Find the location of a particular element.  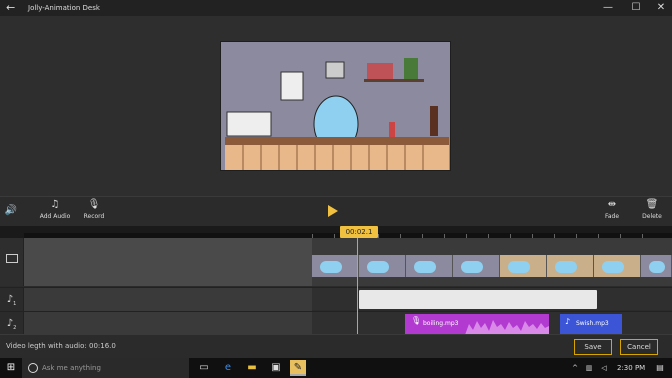

maximize-button: ☐ is located at coordinates (636, 8).